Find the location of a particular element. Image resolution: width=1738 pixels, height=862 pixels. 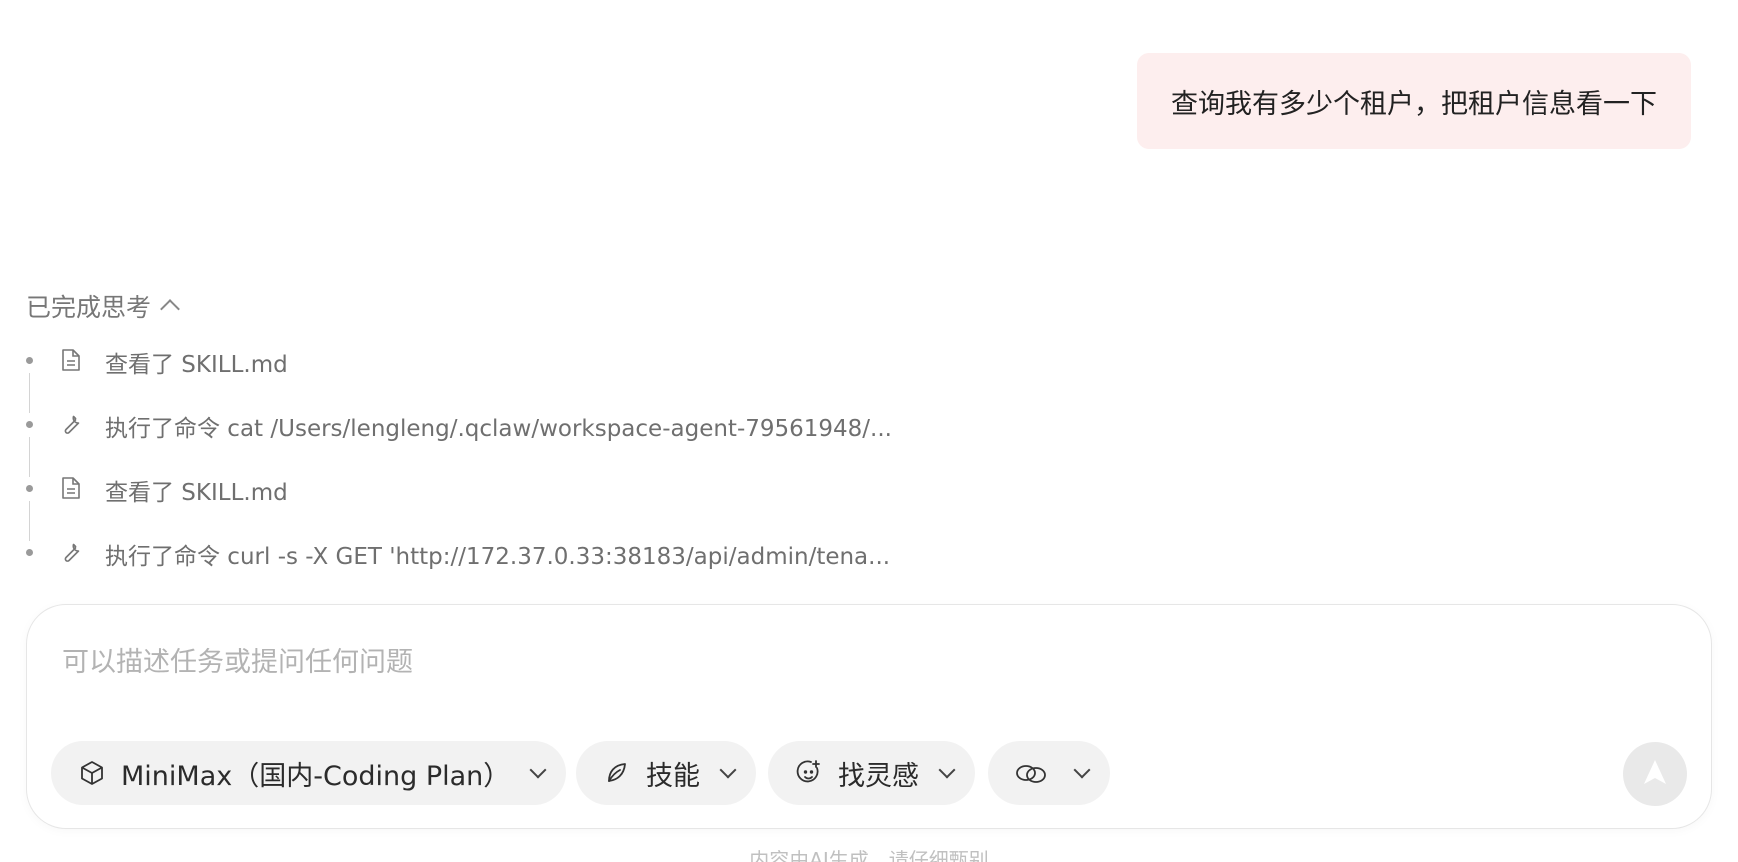

thinking-header-label: 已完成思考 is located at coordinates (89, 307).